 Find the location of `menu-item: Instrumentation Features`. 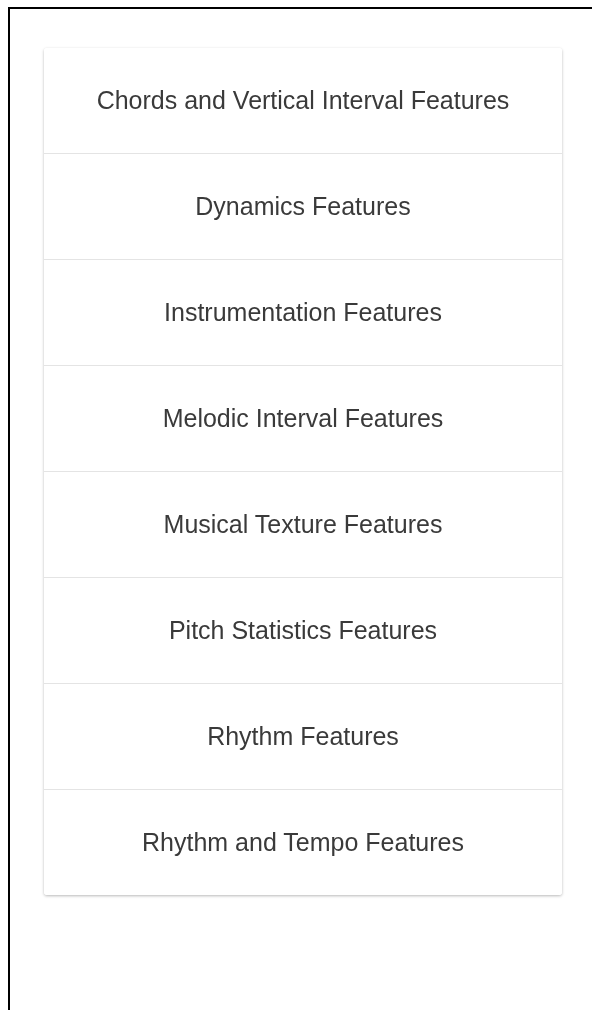

menu-item: Instrumentation Features is located at coordinates (303, 312).